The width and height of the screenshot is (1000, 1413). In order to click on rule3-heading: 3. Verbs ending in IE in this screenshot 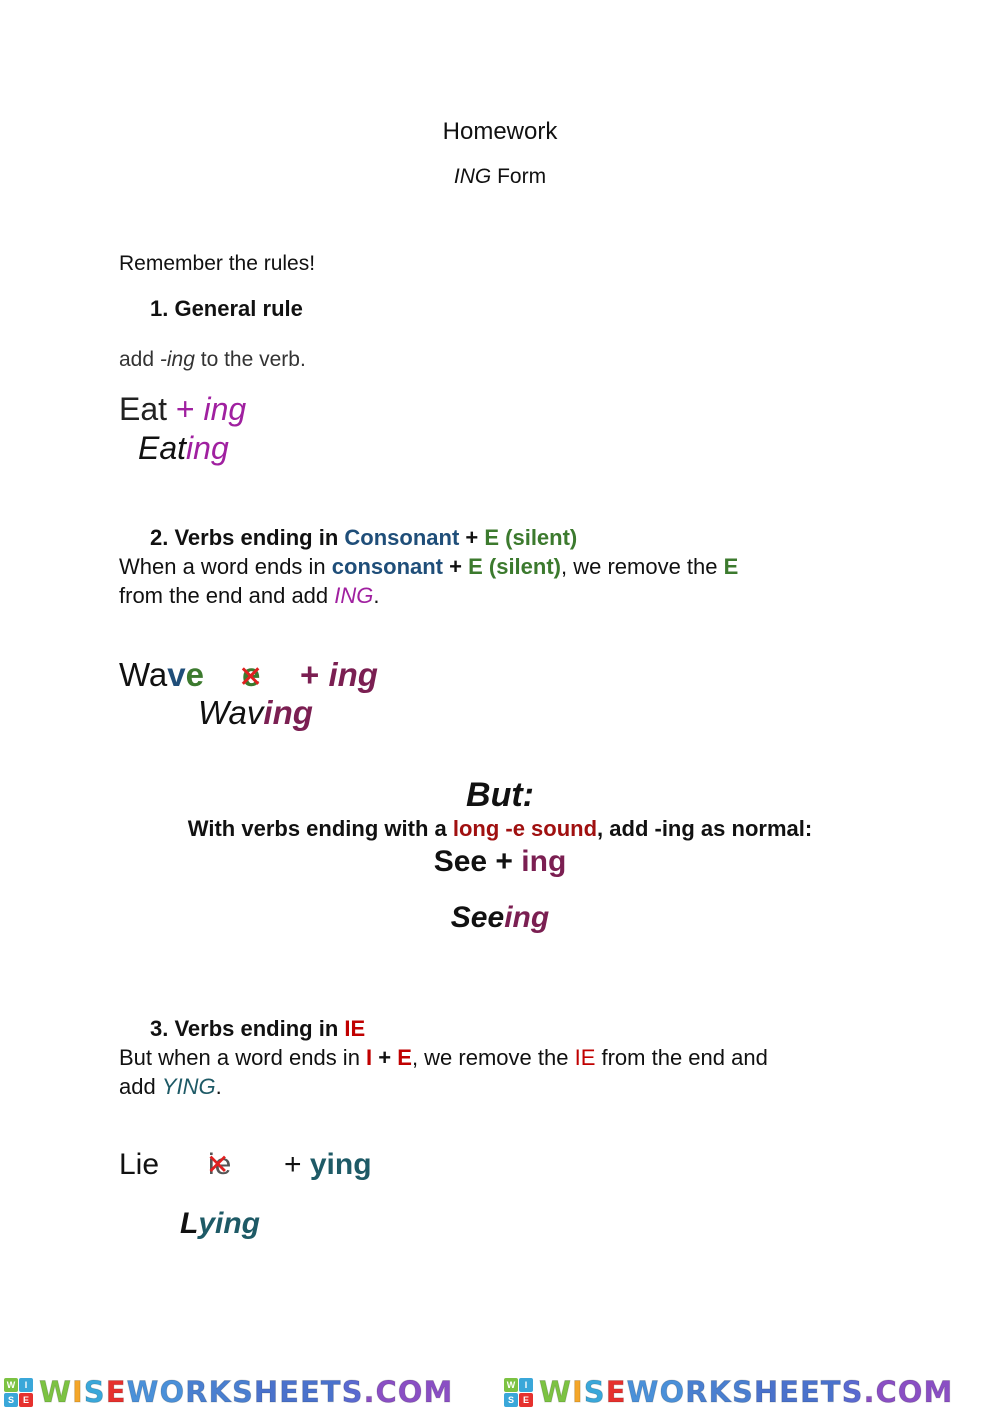, I will do `click(257, 1029)`.